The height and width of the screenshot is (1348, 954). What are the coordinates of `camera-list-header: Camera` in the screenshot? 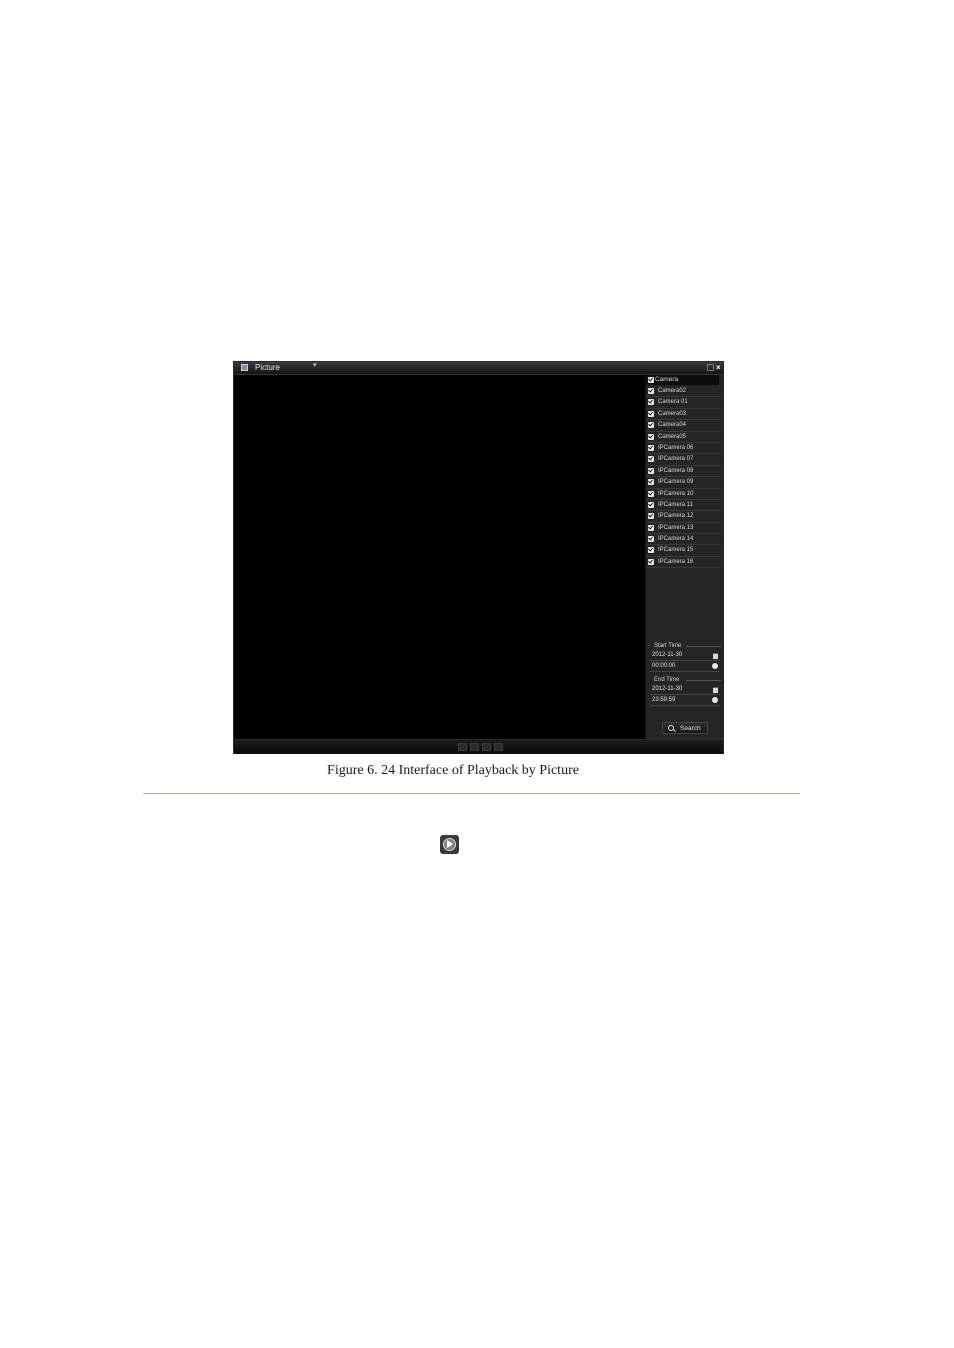 It's located at (682, 380).